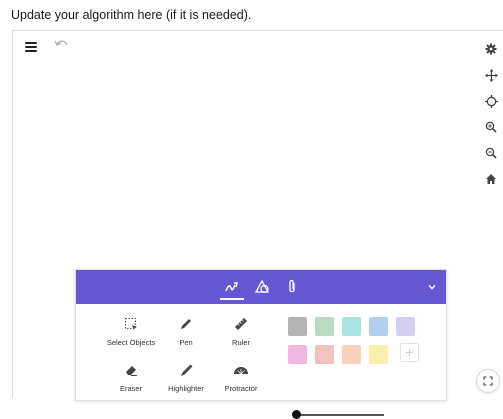  I want to click on draw-tools-icon, so click(232, 288).